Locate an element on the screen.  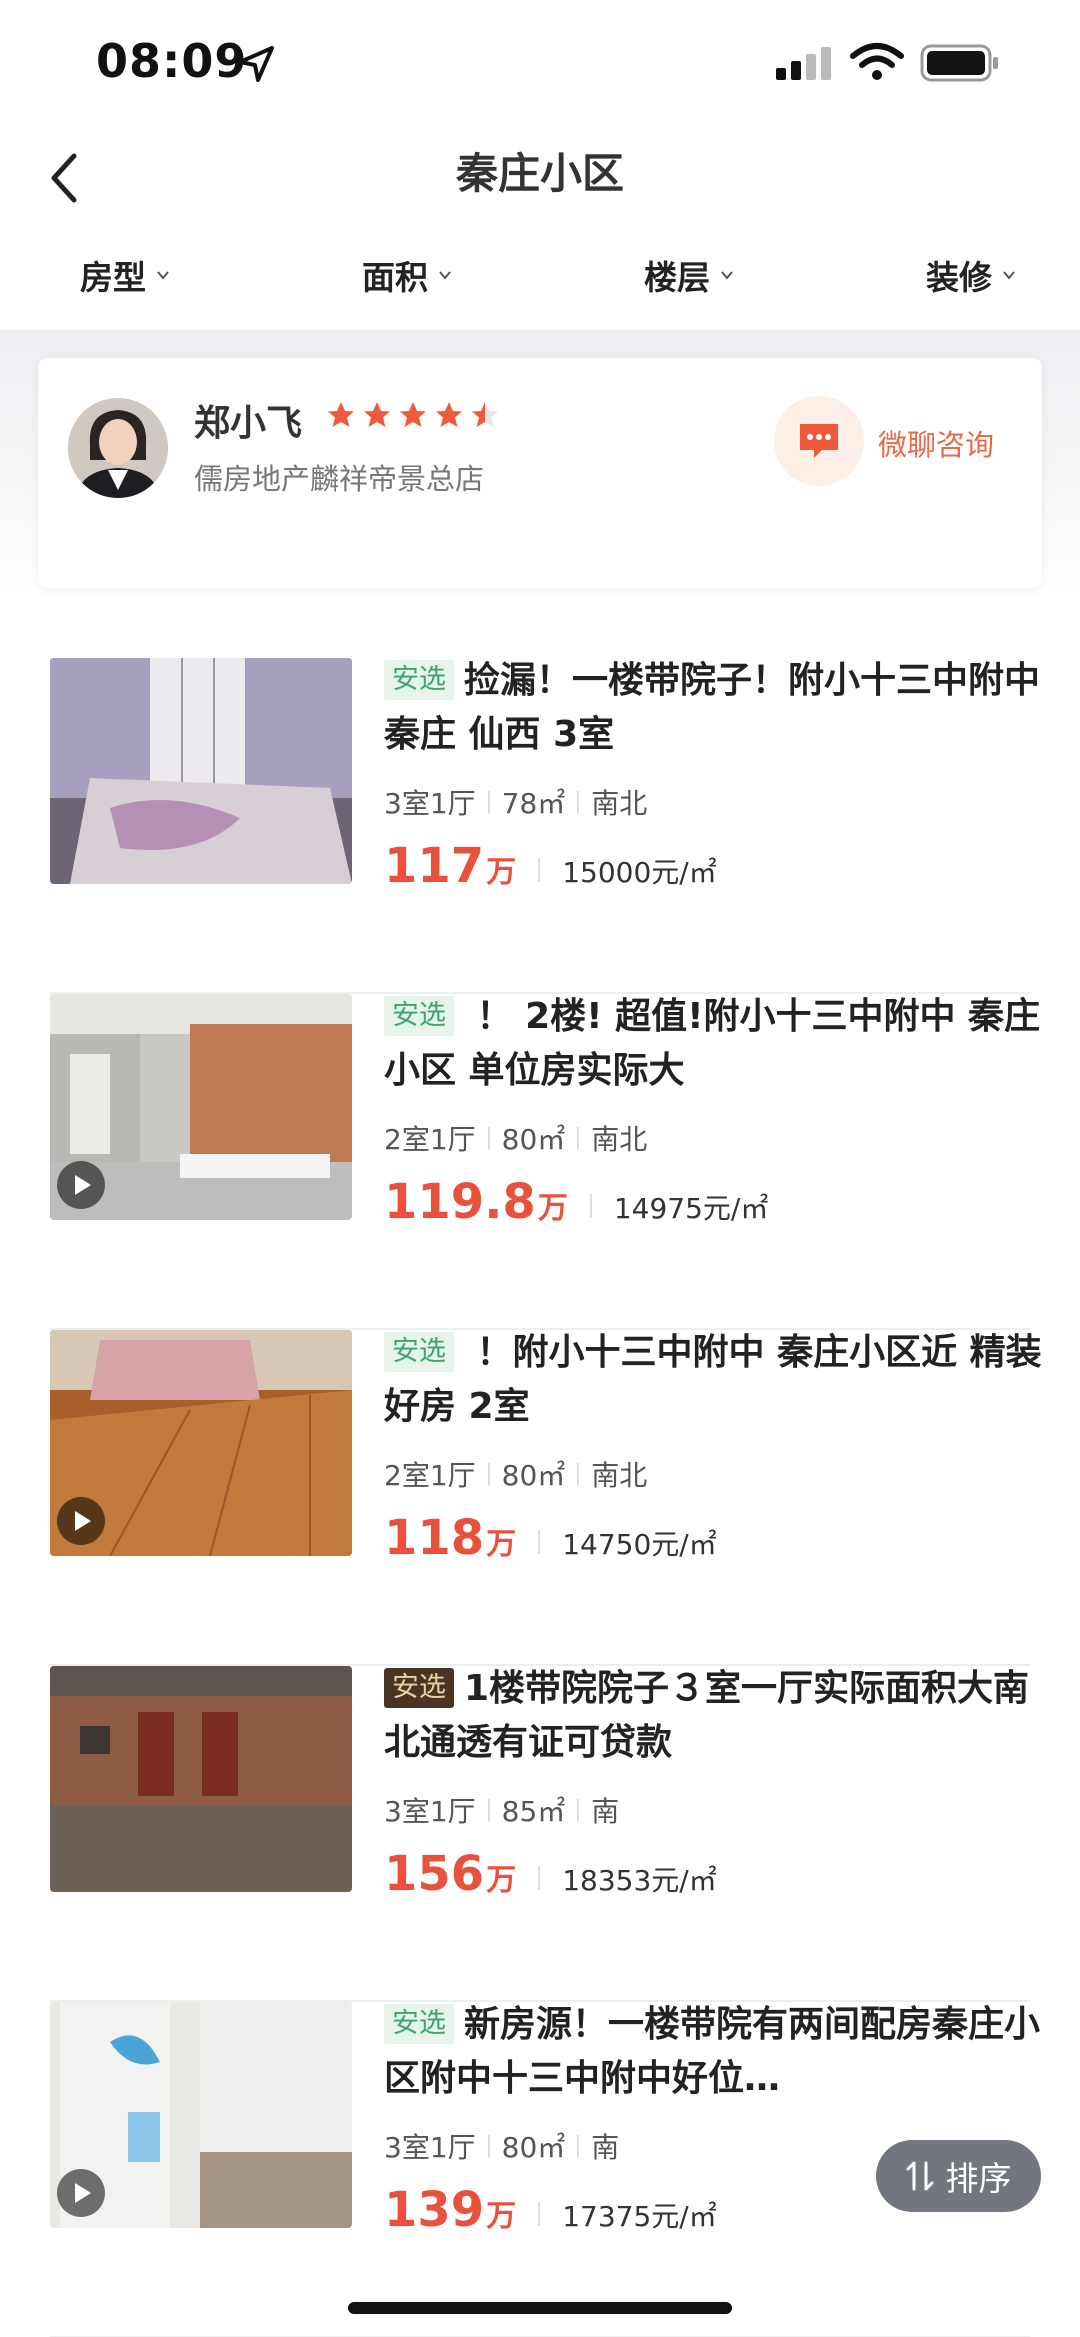
price-row: 156 万 18353元/㎡ is located at coordinates (550, 1874).